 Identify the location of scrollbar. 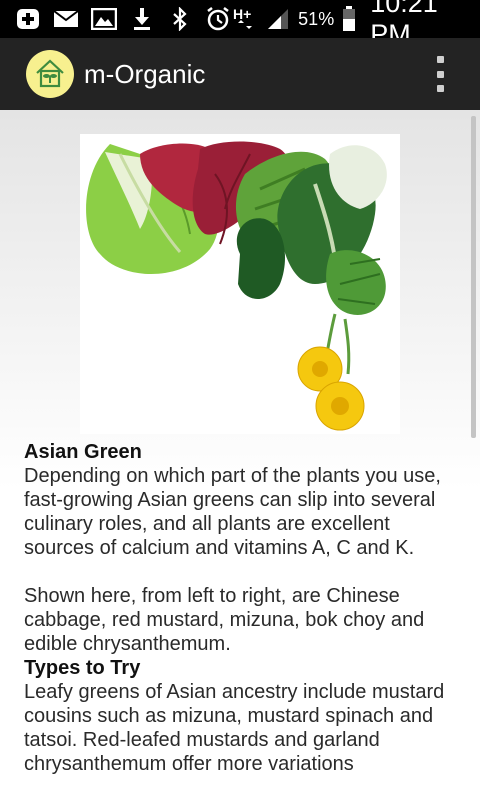
(473, 277).